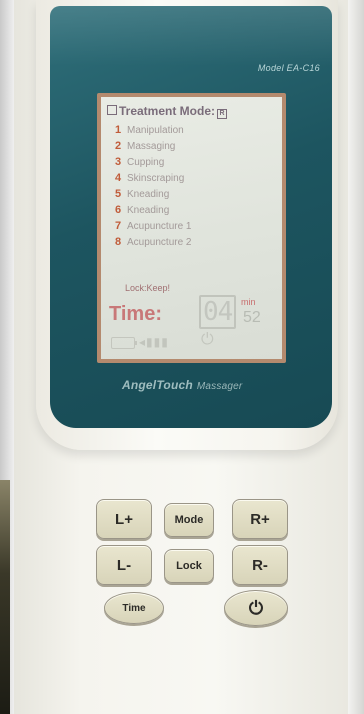  What do you see at coordinates (158, 288) in the screenshot?
I see `lock-value: Keep!` at bounding box center [158, 288].